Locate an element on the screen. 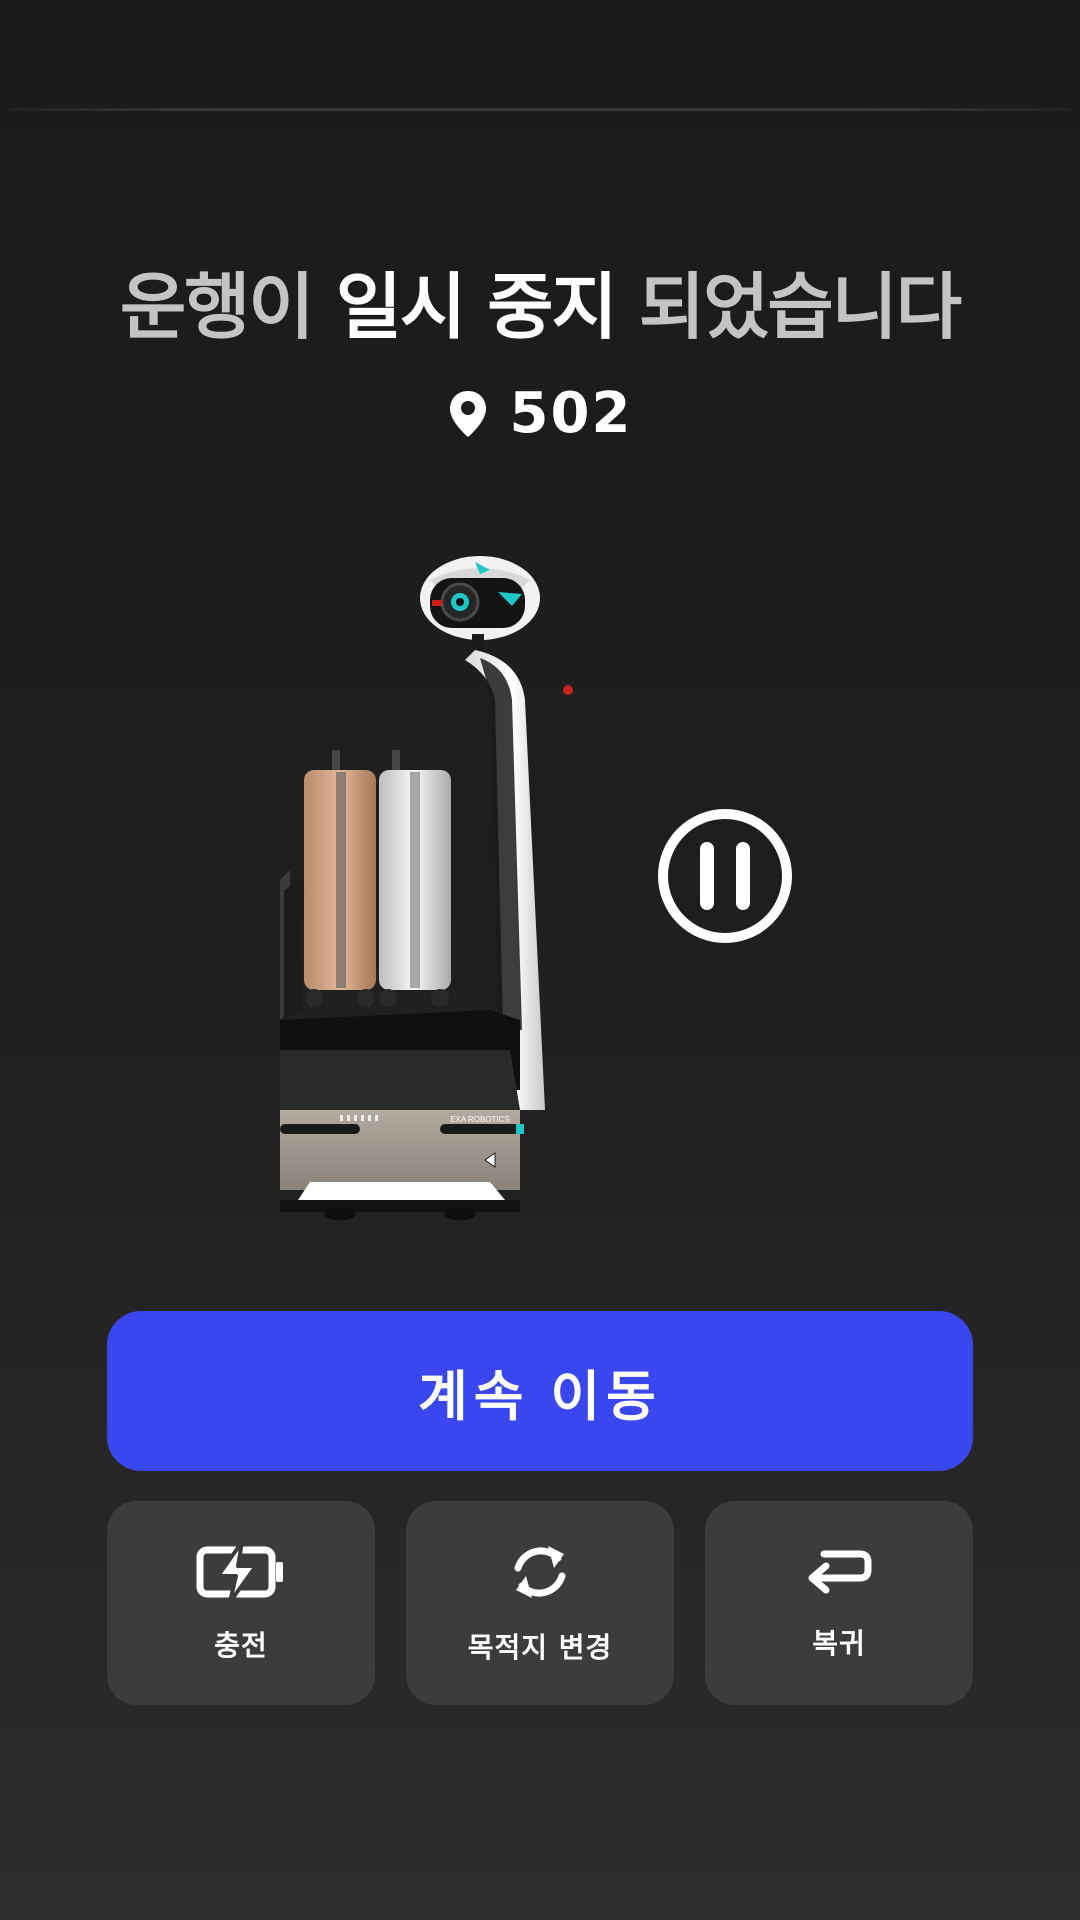  top-divider is located at coordinates (540, 109).